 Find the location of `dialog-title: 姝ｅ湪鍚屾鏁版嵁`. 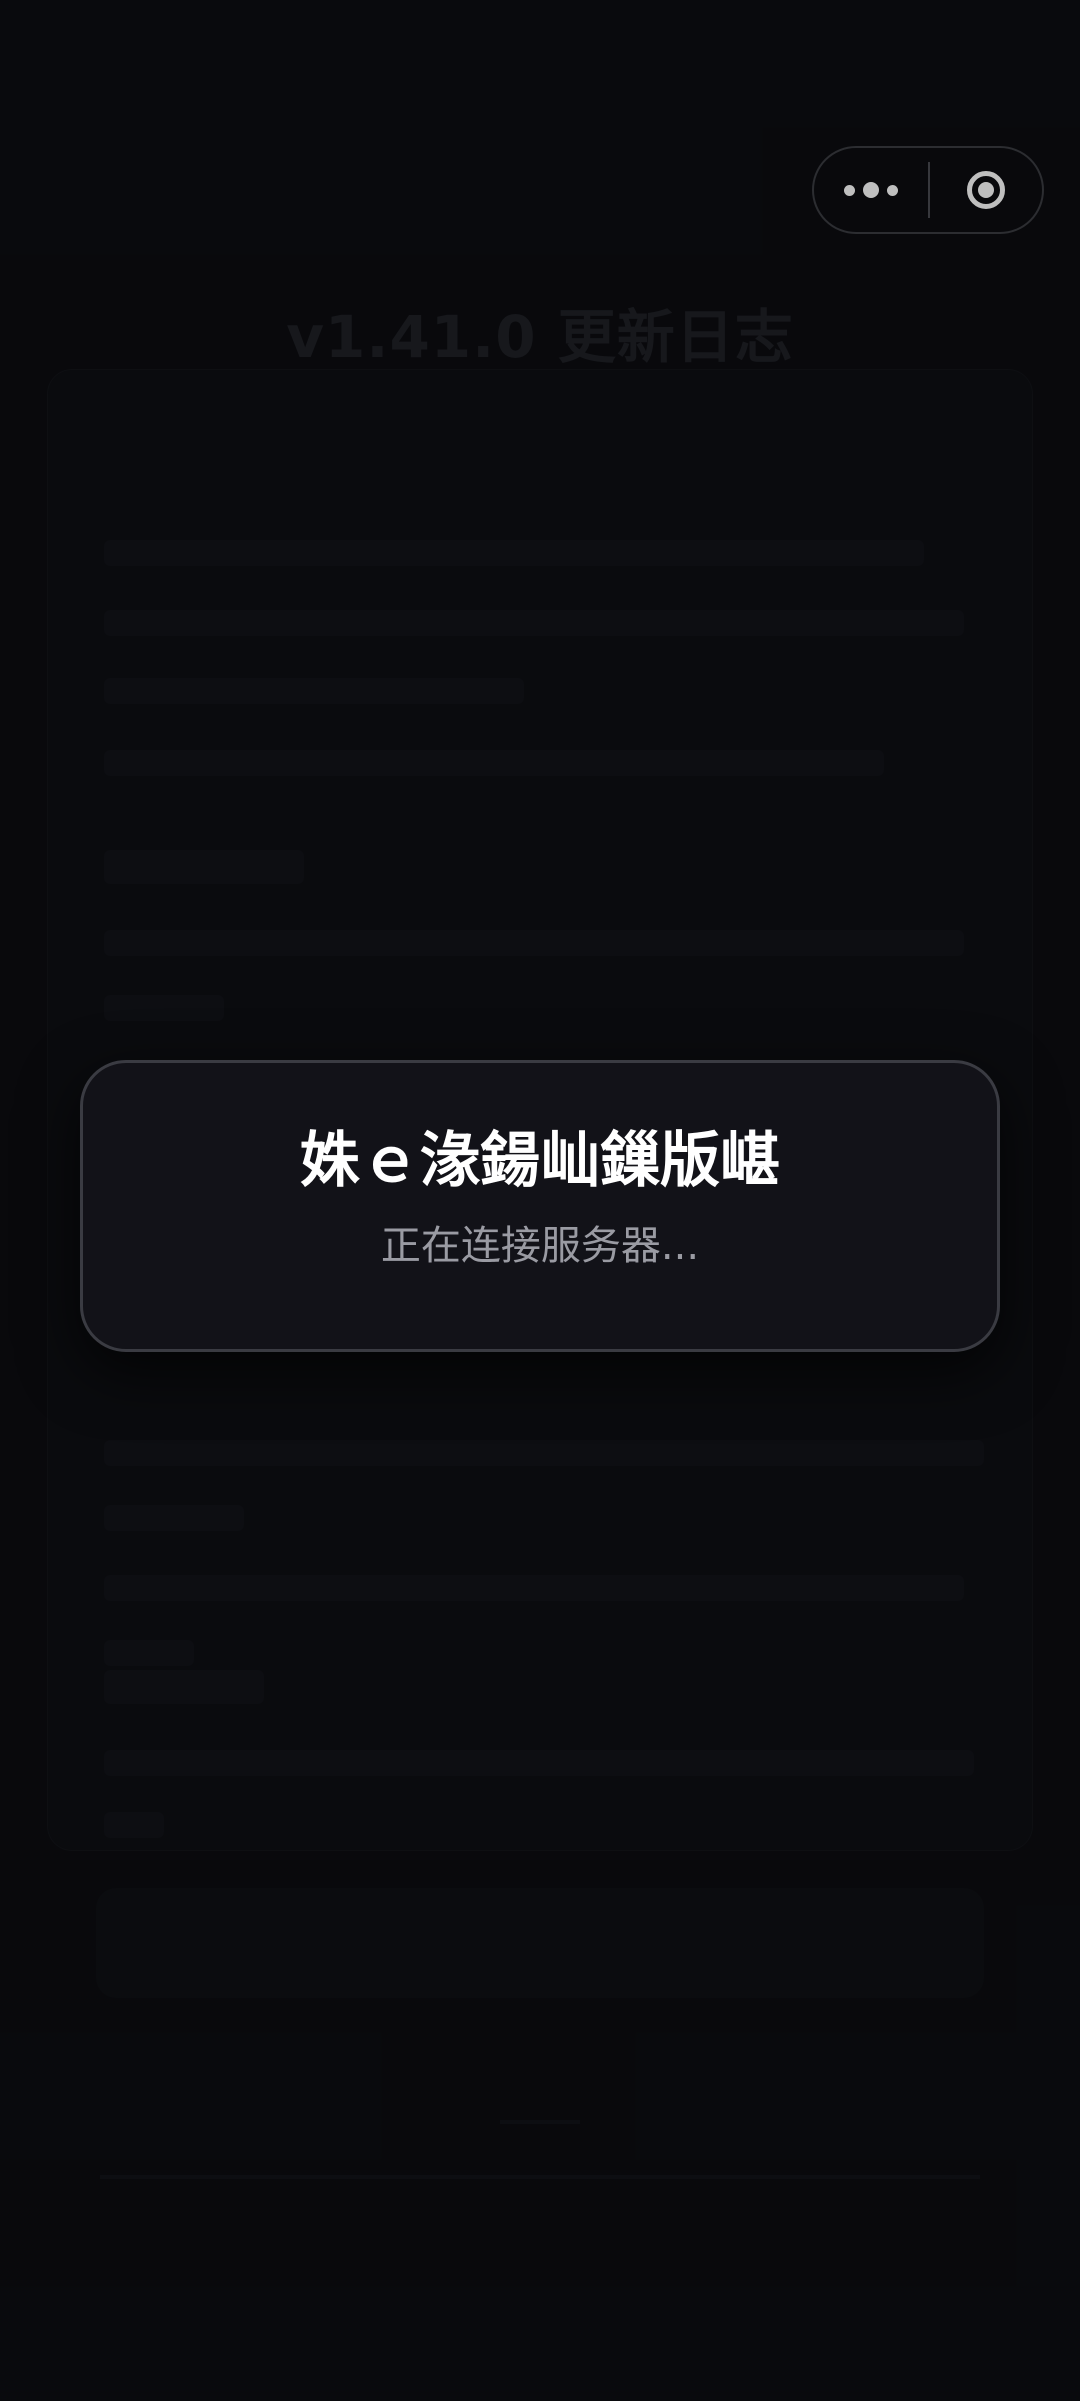

dialog-title: 姝ｅ湪鍚屾鏁版嵁 is located at coordinates (540, 1161).